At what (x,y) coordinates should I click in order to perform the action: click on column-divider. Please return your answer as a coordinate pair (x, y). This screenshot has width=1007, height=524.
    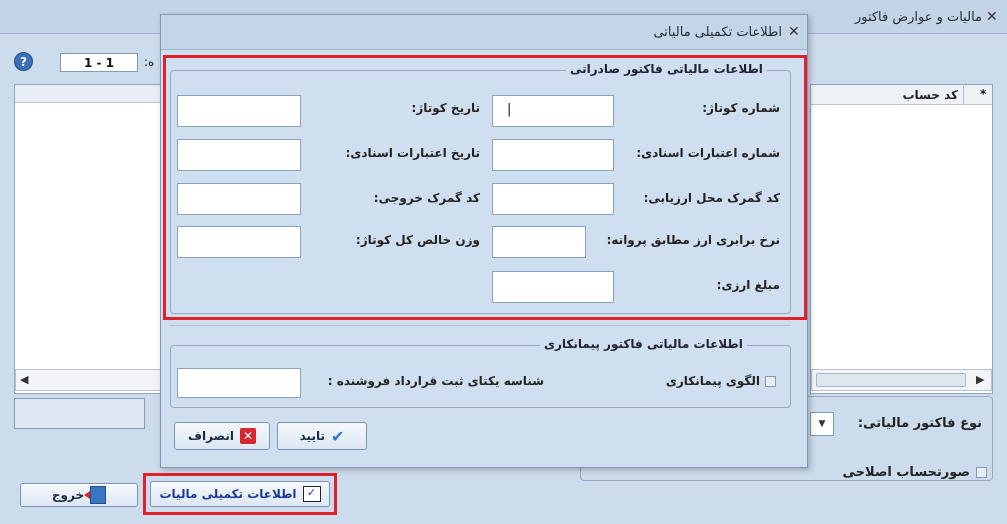
    Looking at the image, I should click on (963, 95).